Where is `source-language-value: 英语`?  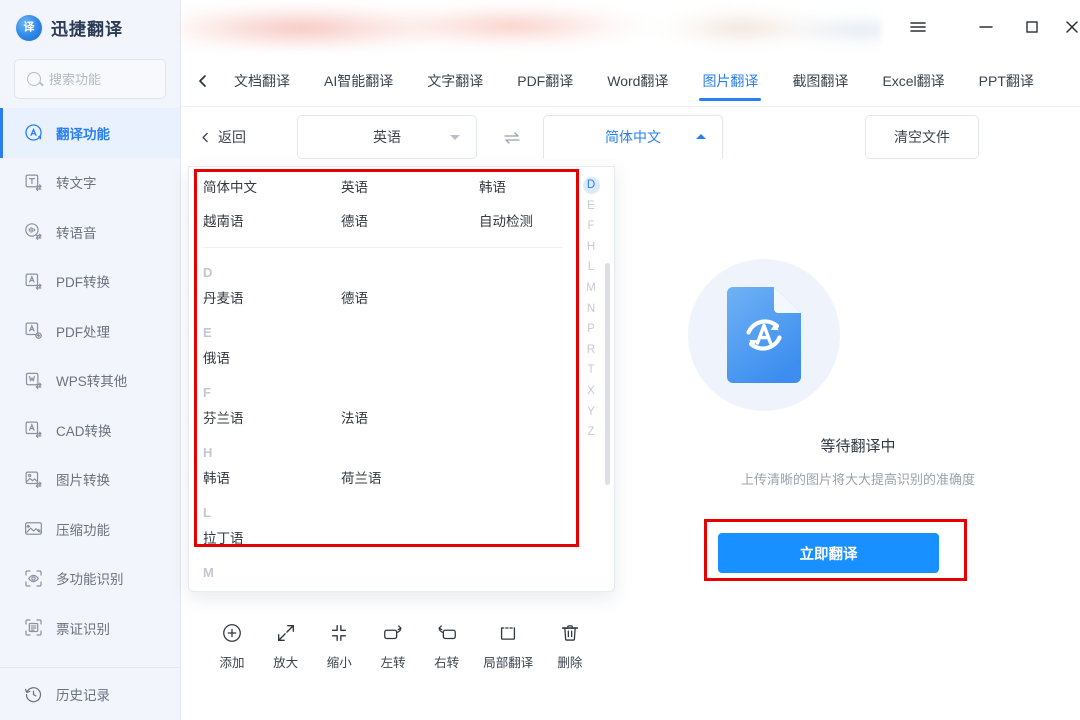 source-language-value: 英语 is located at coordinates (387, 137).